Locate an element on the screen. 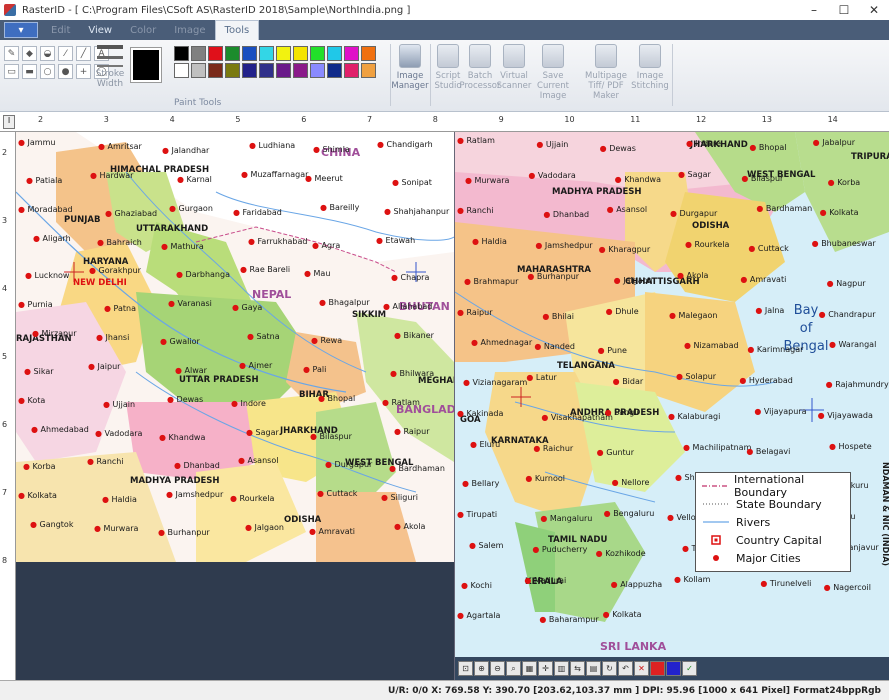 This screenshot has width=889, height=700. city-name: Chandrapur is located at coordinates (852, 314).